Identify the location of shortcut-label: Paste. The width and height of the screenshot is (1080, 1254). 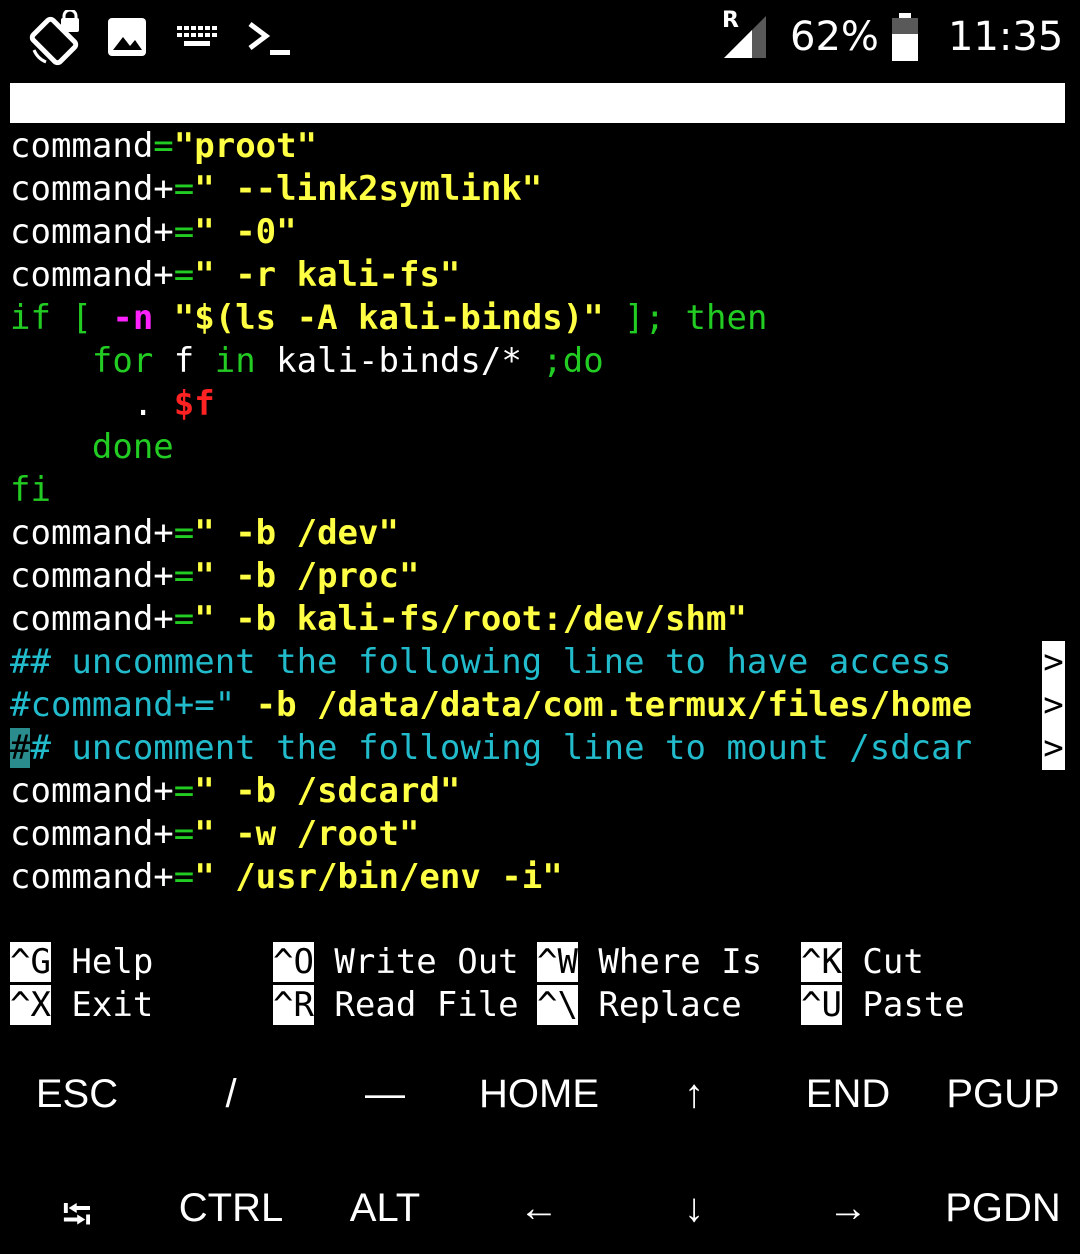
(903, 1005).